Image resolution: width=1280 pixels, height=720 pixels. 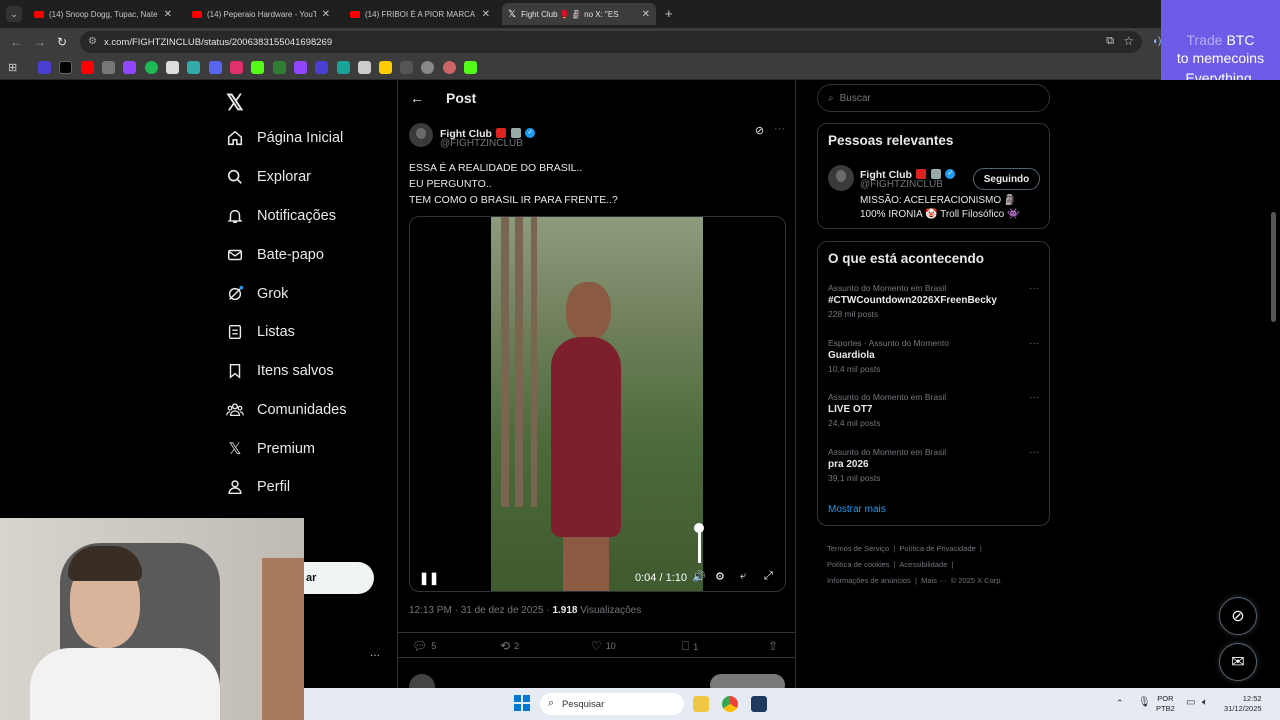 What do you see at coordinates (1273, 267) in the screenshot?
I see `scrollbar` at bounding box center [1273, 267].